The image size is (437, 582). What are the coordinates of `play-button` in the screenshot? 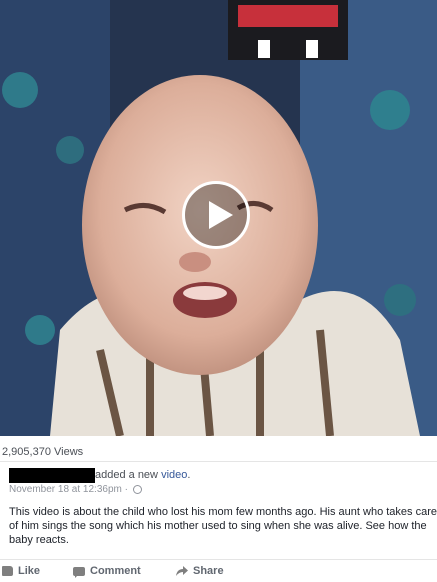 It's located at (216, 215).